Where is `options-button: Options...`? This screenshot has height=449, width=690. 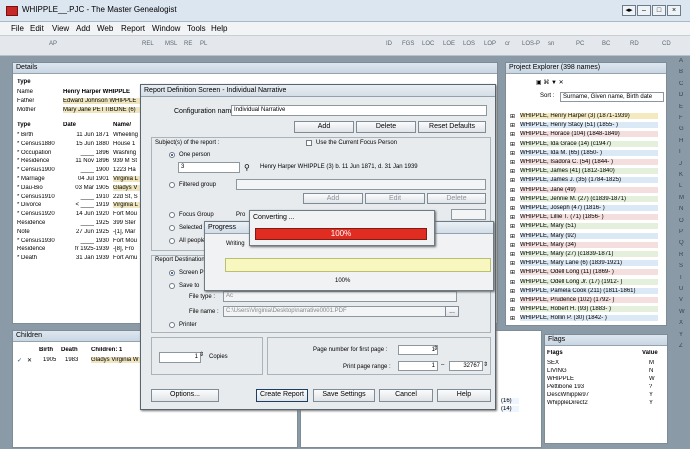 options-button: Options... is located at coordinates (185, 395).